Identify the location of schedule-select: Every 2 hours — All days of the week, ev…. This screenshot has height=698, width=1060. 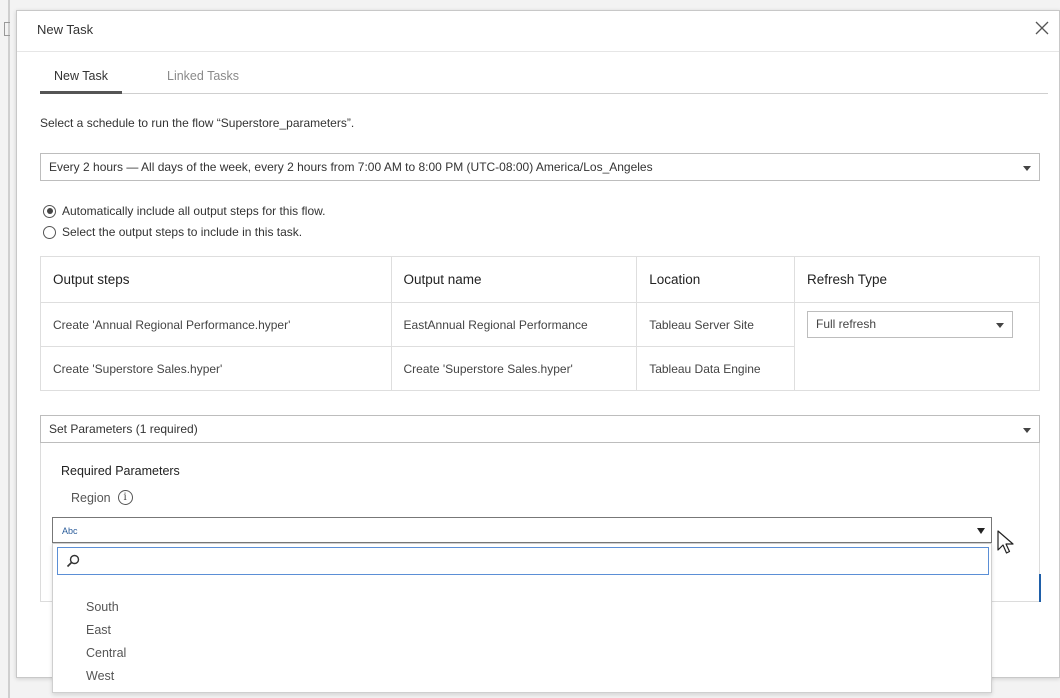
(540, 167).